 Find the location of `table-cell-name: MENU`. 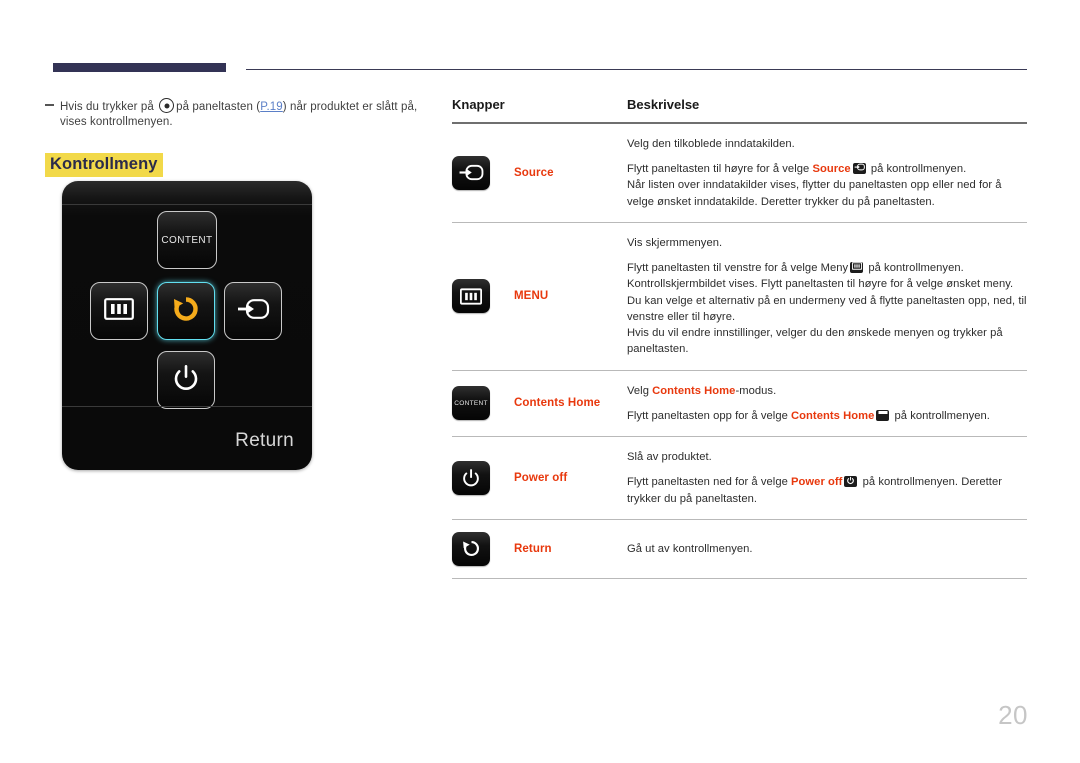

table-cell-name: MENU is located at coordinates (531, 296).